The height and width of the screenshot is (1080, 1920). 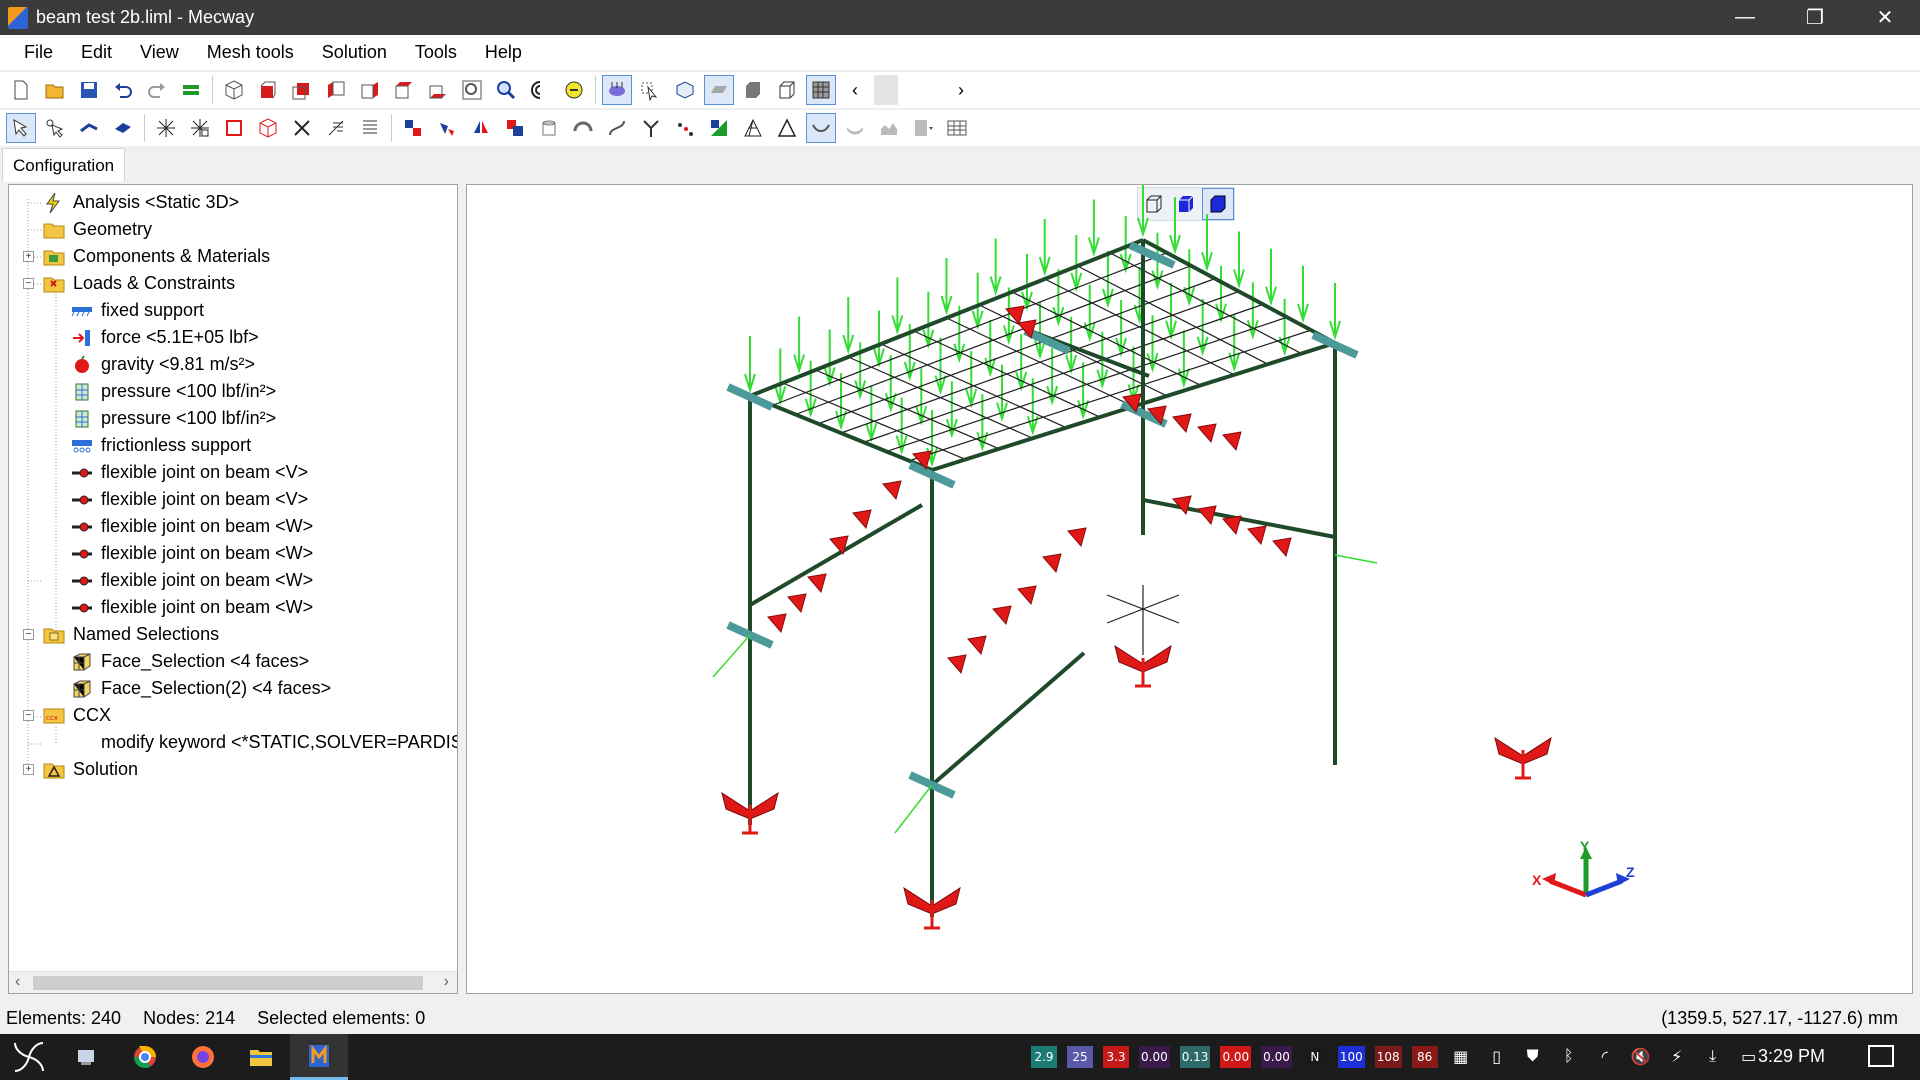 What do you see at coordinates (1351, 1057) in the screenshot?
I see `tray-monitor-badge: 100` at bounding box center [1351, 1057].